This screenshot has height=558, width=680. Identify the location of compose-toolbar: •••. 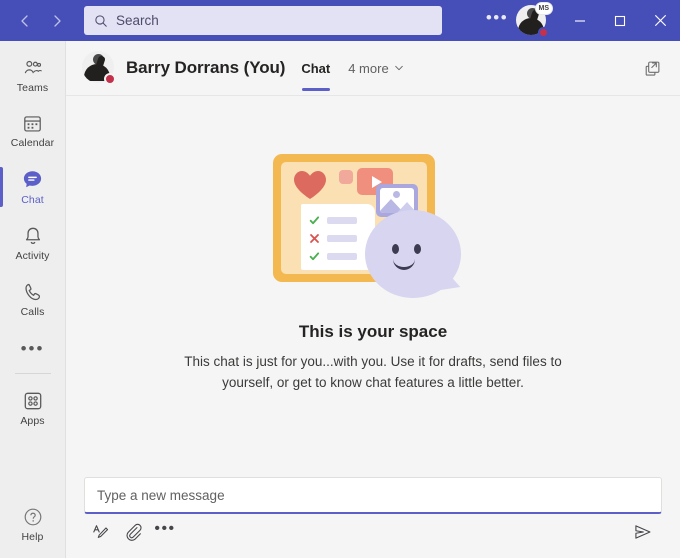
(373, 532).